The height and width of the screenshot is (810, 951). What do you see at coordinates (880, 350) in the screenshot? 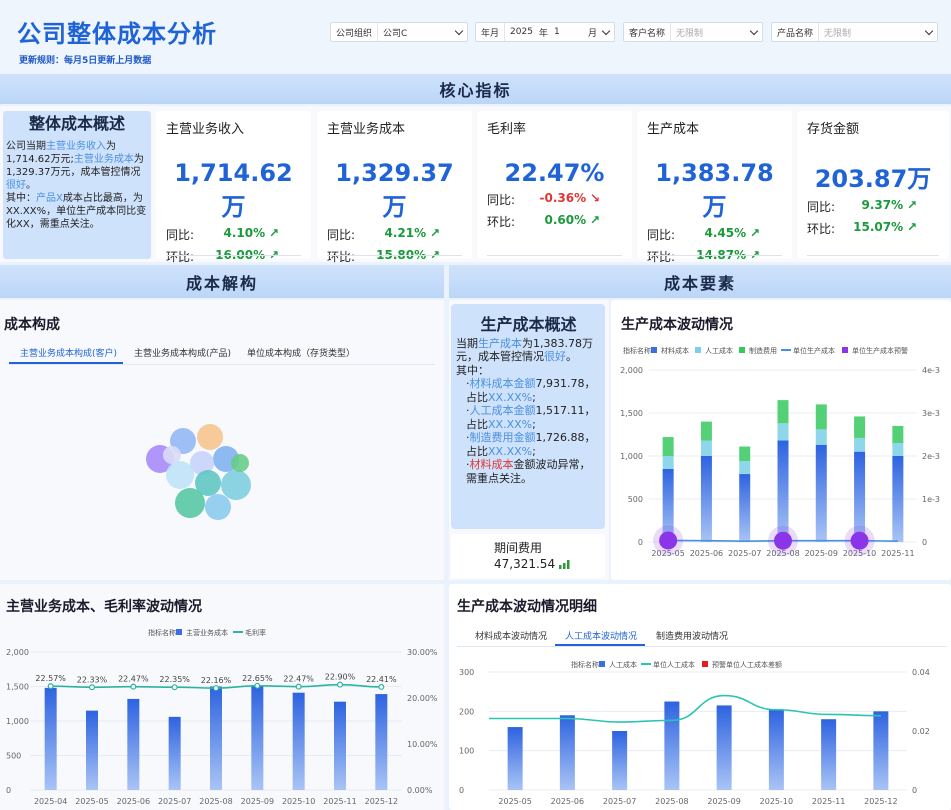
I see `legend-label: 单位生产成本预警` at bounding box center [880, 350].